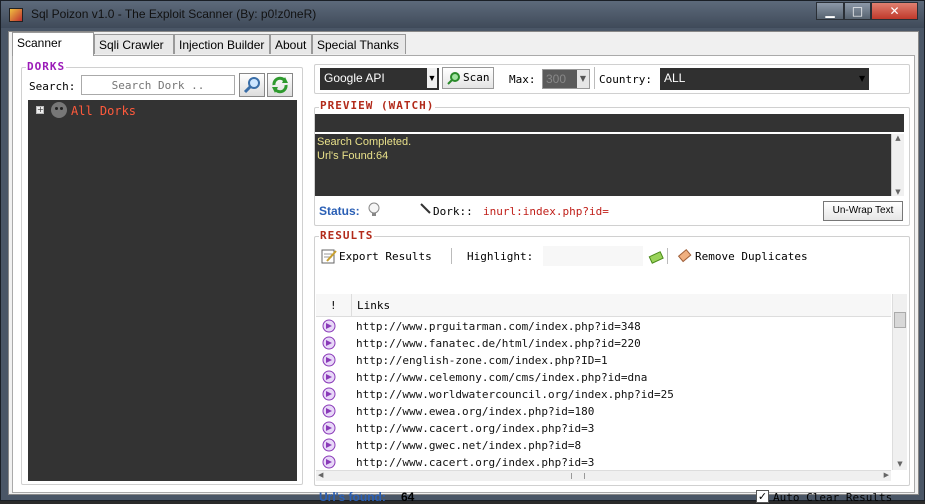  What do you see at coordinates (52, 86) in the screenshot?
I see `search-label: Search:` at bounding box center [52, 86].